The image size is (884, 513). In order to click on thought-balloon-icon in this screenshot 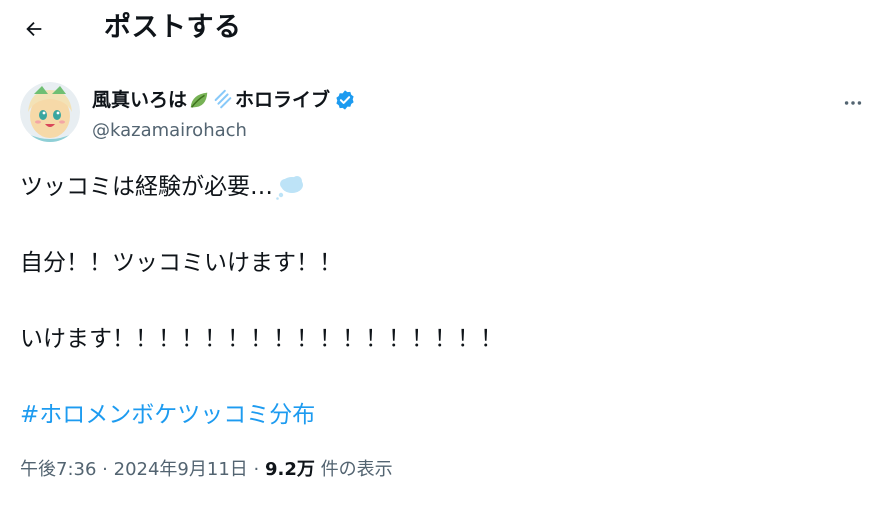, I will do `click(289, 188)`.